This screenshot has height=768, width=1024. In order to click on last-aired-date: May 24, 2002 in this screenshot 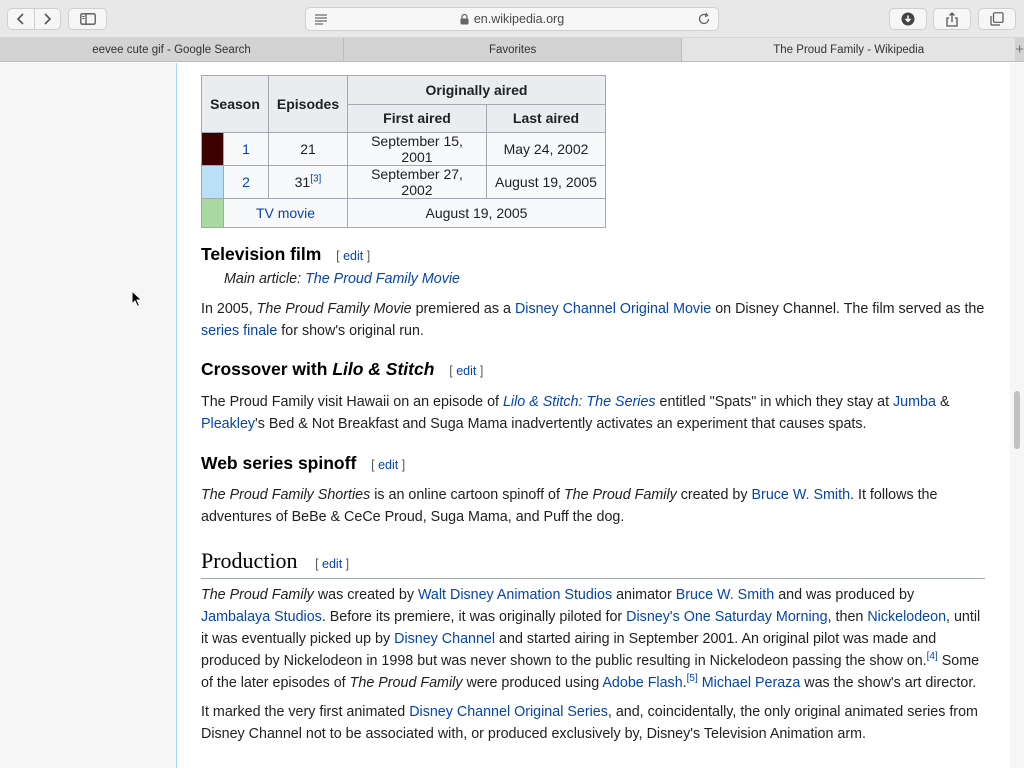, I will do `click(546, 149)`.